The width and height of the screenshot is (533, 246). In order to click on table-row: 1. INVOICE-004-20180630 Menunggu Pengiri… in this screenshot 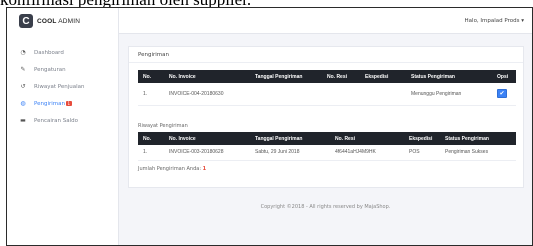, I will do `click(327, 94)`.